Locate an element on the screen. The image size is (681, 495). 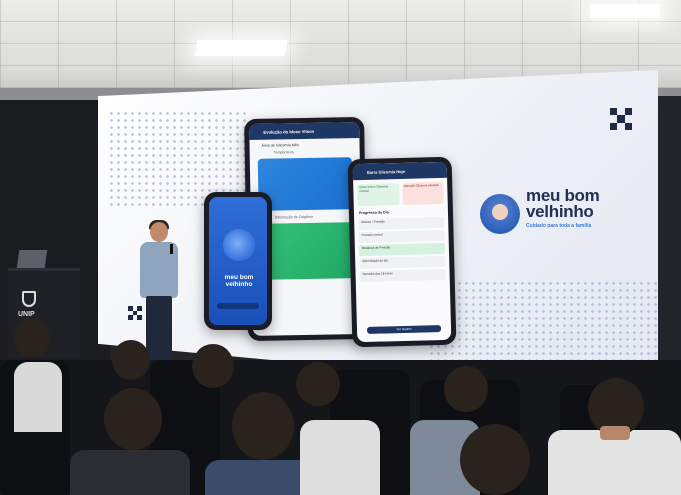
status-card-ok: Idoso Vilson Glicemia normal is located at coordinates (378, 195).